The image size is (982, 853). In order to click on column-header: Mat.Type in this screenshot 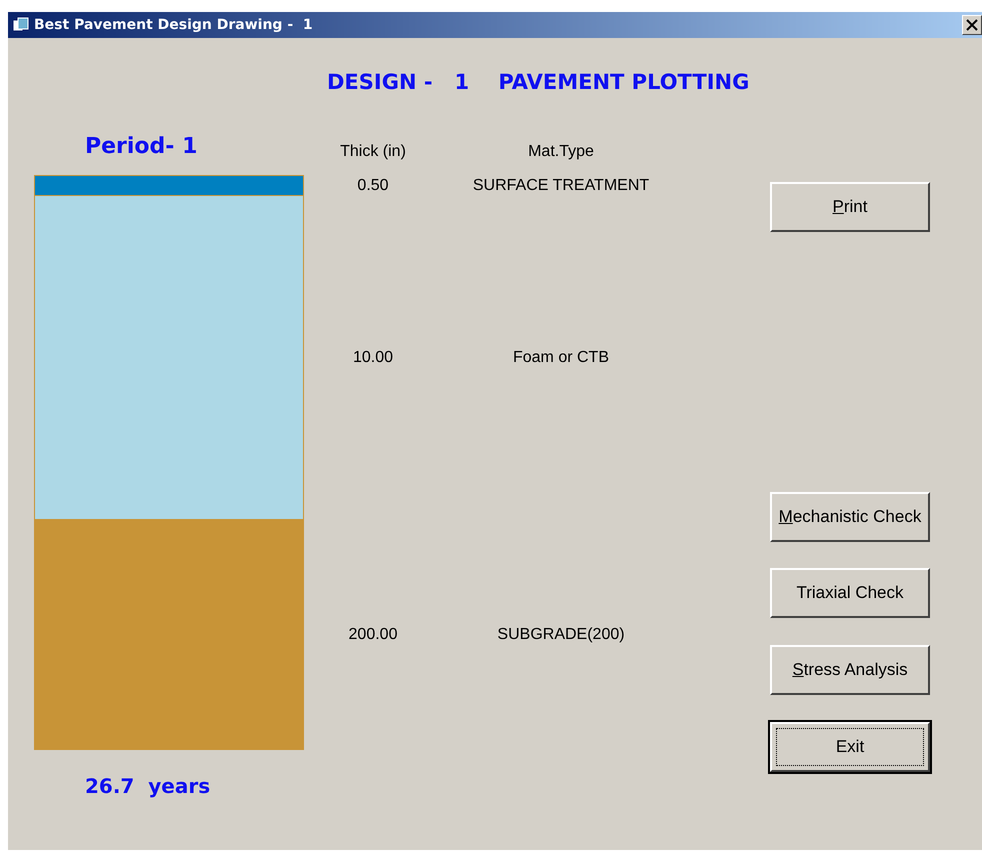, I will do `click(561, 152)`.